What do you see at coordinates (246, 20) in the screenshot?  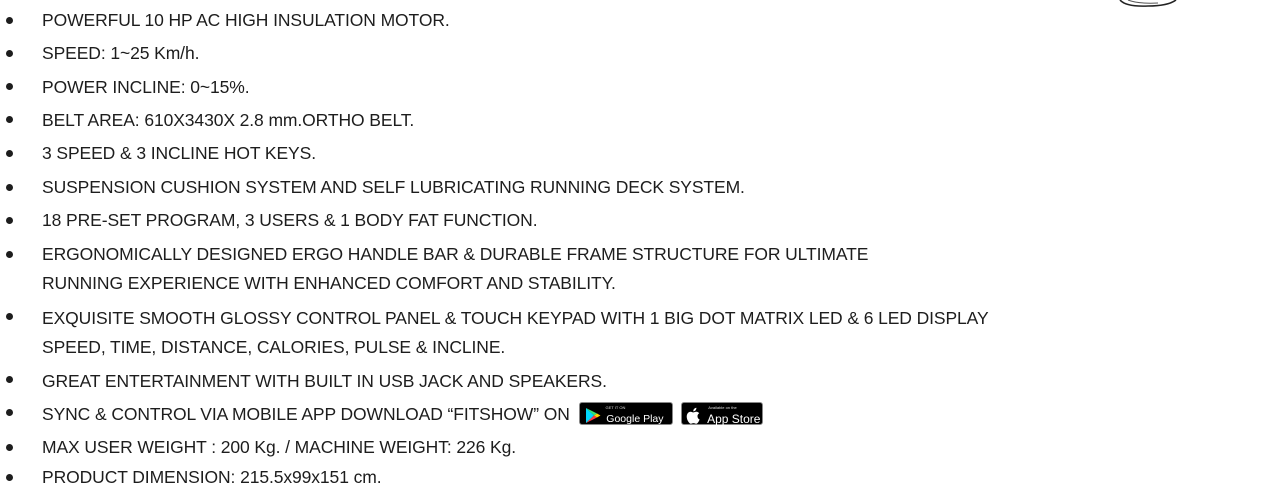 I see `spec-text: POWERFUL 10 HP AC HIGH INSULATION MOTOR.` at bounding box center [246, 20].